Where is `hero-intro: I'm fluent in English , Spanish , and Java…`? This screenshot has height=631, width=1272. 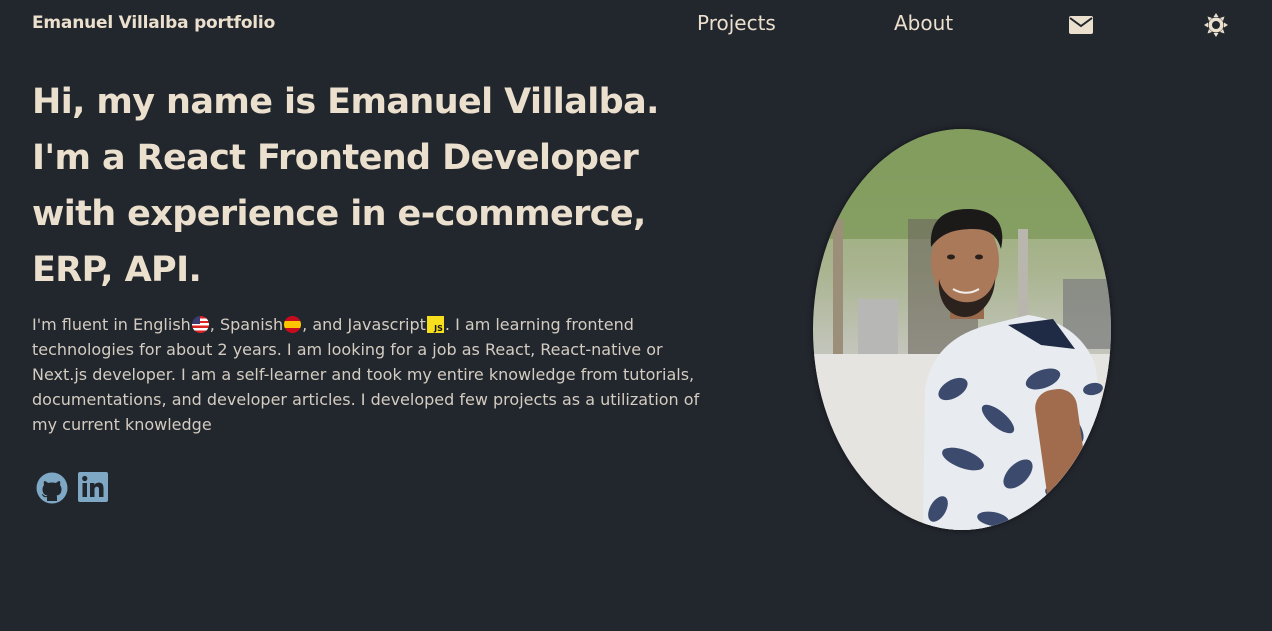 hero-intro: I'm fluent in English , Spanish , and Java… is located at coordinates (367, 374).